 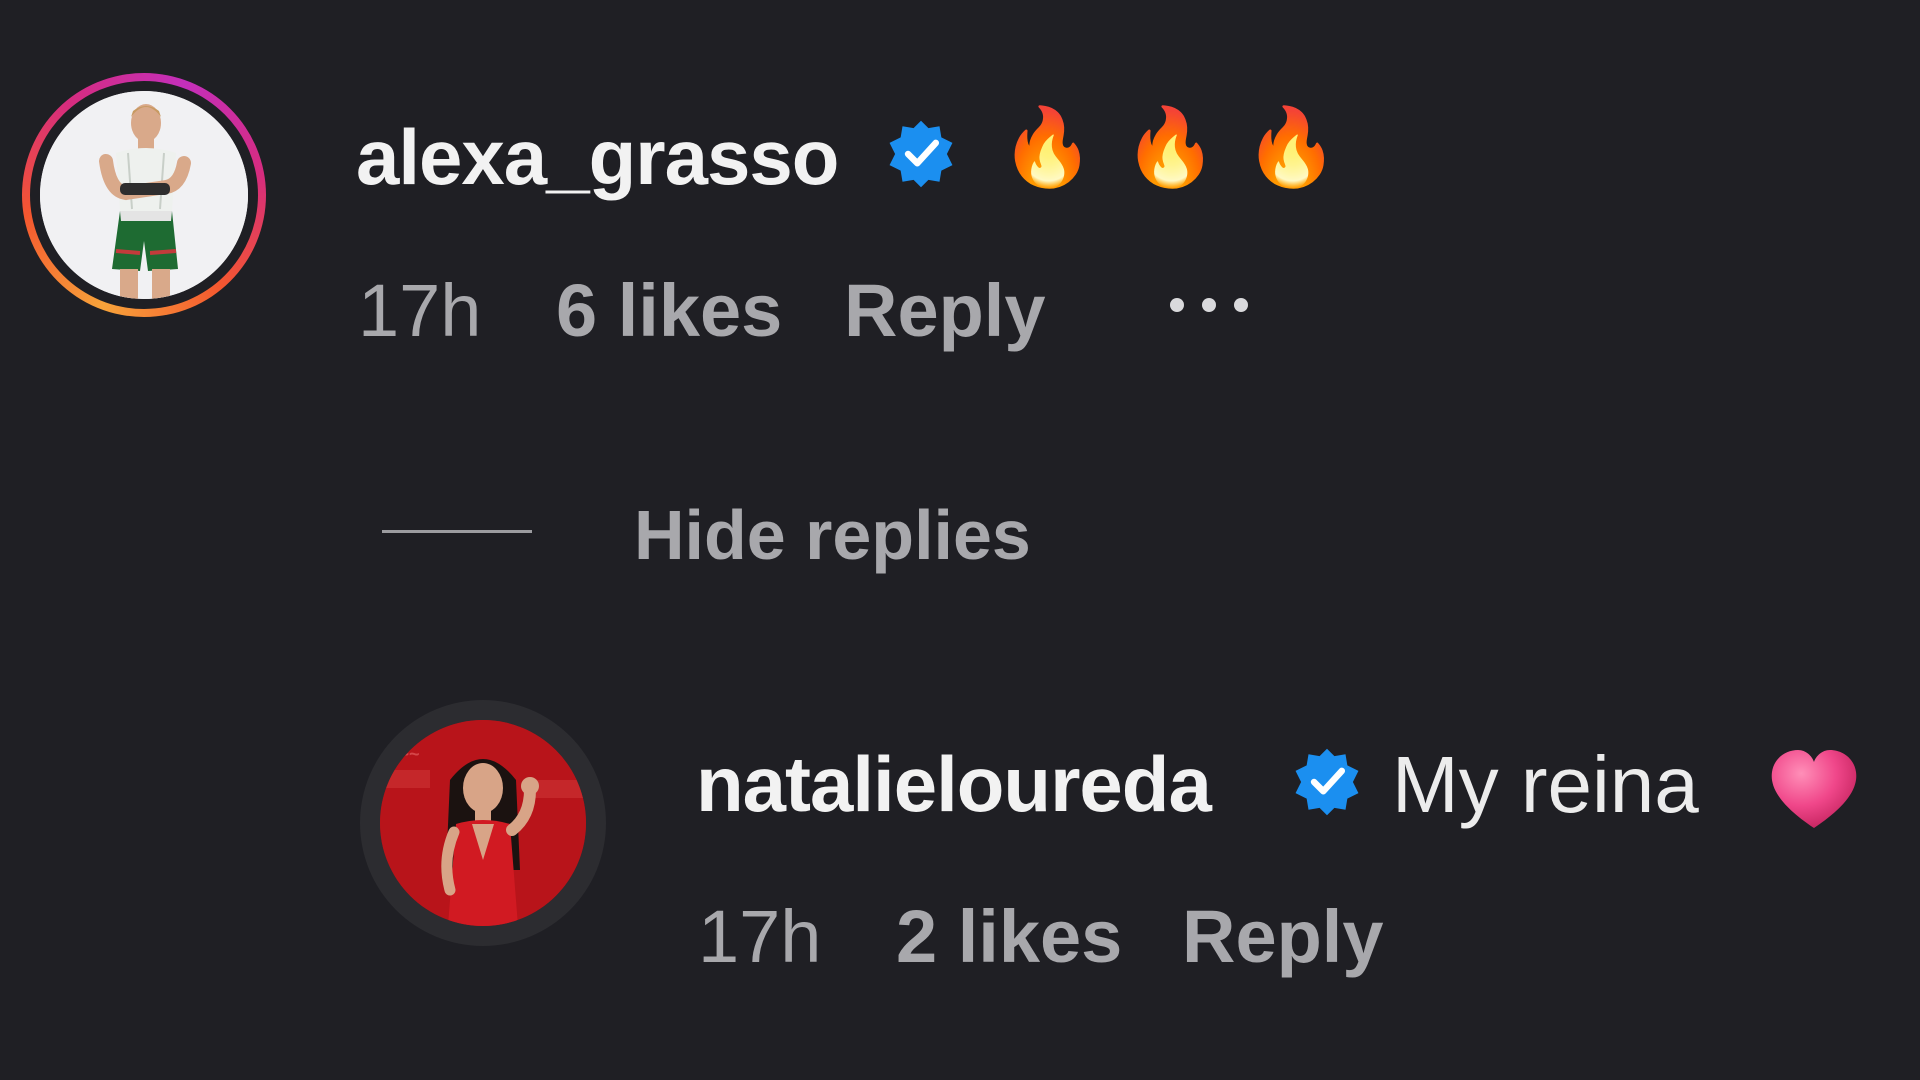 I want to click on avatar, so click(x=144, y=195).